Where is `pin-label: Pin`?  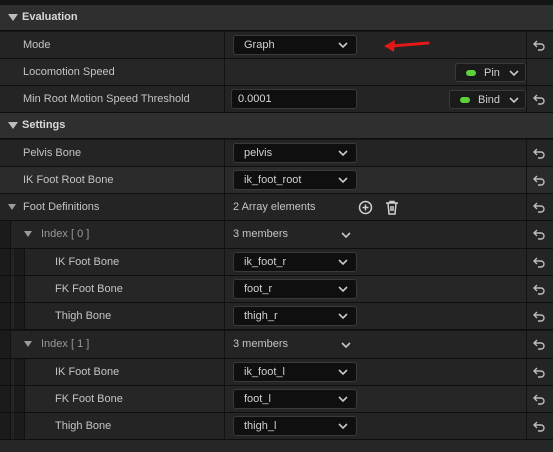 pin-label: Pin is located at coordinates (492, 73).